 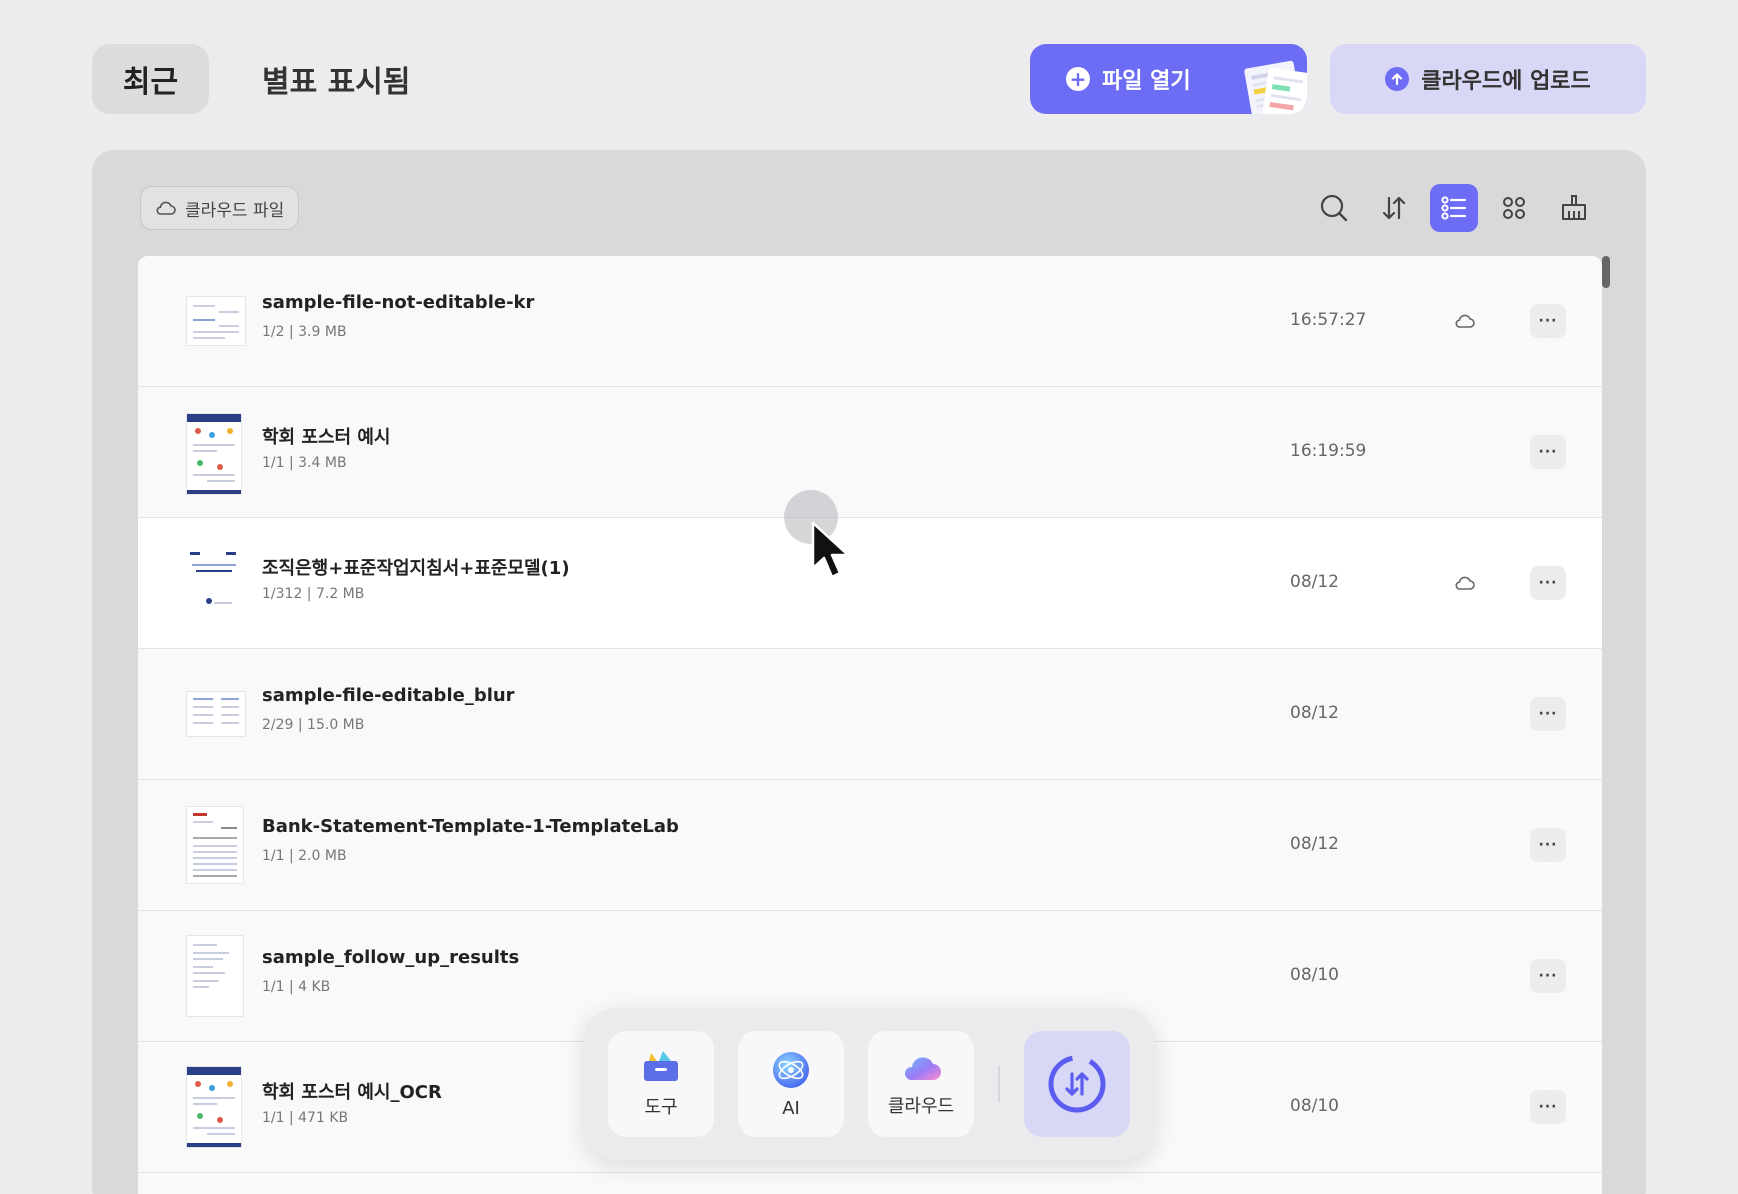 I want to click on file-meta: 2/29 | 15.0 MB, so click(x=313, y=725).